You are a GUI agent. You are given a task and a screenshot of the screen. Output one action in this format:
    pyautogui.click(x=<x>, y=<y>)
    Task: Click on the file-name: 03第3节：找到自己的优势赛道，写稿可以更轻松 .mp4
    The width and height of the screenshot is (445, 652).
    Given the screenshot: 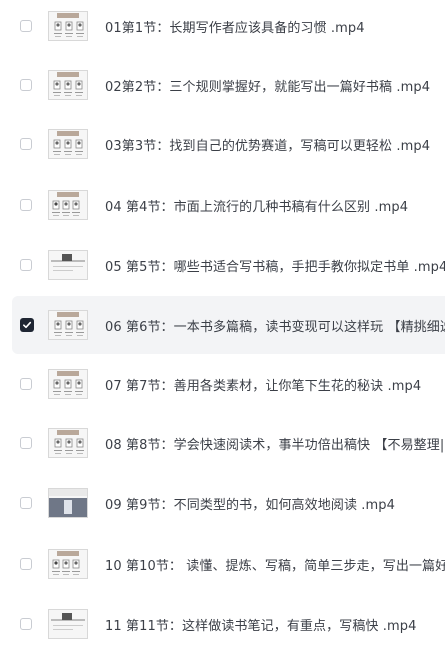 What is the action you would take?
    pyautogui.click(x=267, y=144)
    